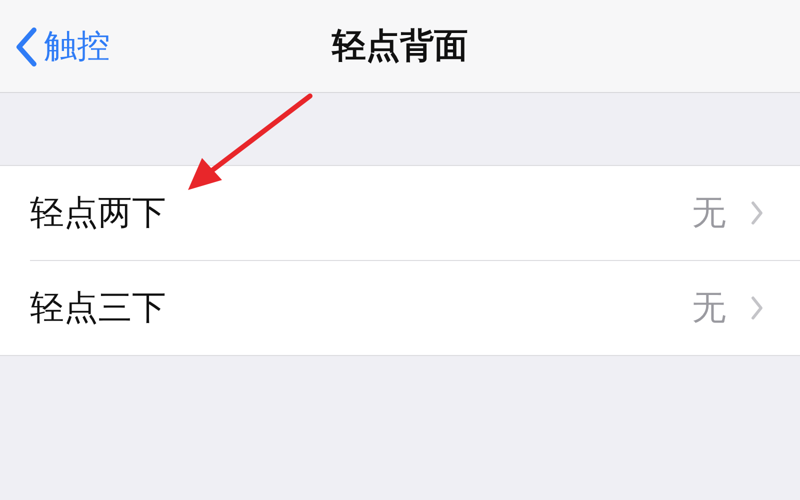 This screenshot has height=500, width=800. Describe the element at coordinates (26, 46) in the screenshot. I see `back-chevron-icon` at that location.